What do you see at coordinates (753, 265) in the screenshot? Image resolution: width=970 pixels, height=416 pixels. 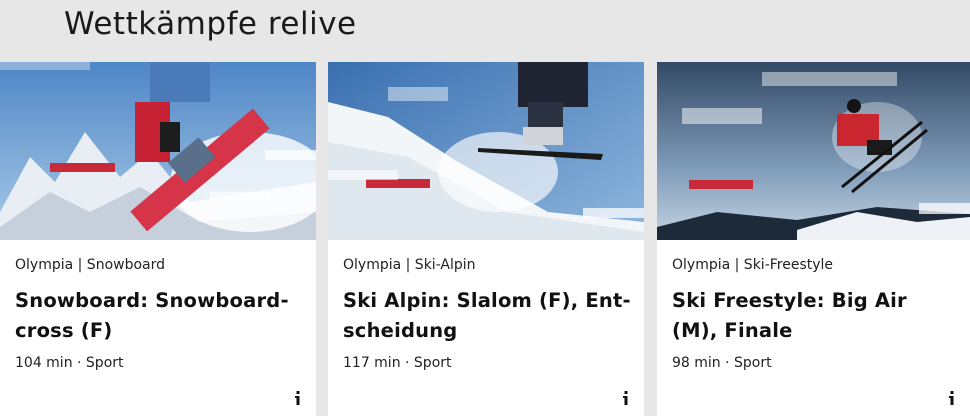 I see `card-kicker: Olympia | Ski-Freestyle` at bounding box center [753, 265].